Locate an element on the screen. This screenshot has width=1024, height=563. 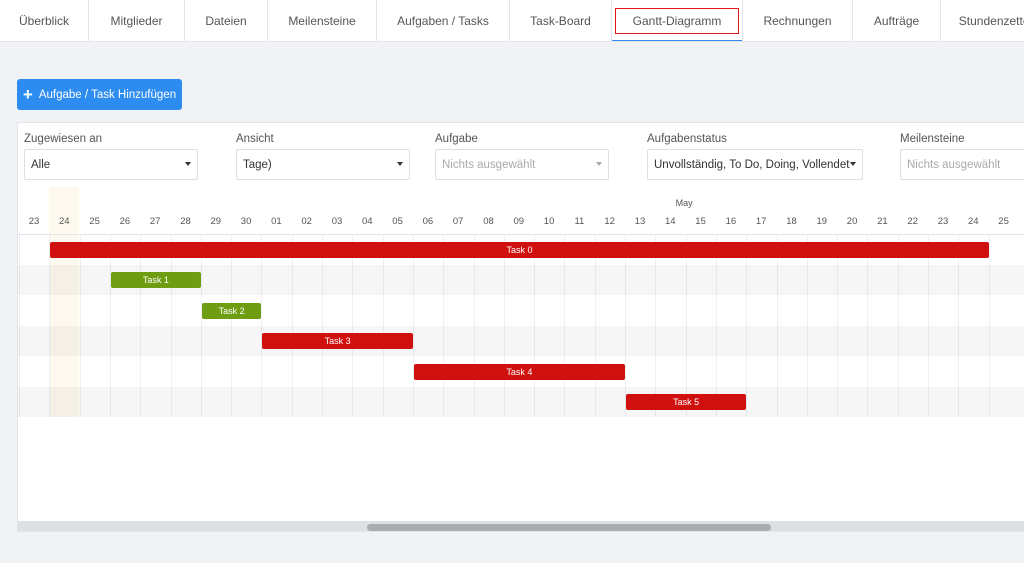
task-bar-1: Task 1 is located at coordinates (155, 280).